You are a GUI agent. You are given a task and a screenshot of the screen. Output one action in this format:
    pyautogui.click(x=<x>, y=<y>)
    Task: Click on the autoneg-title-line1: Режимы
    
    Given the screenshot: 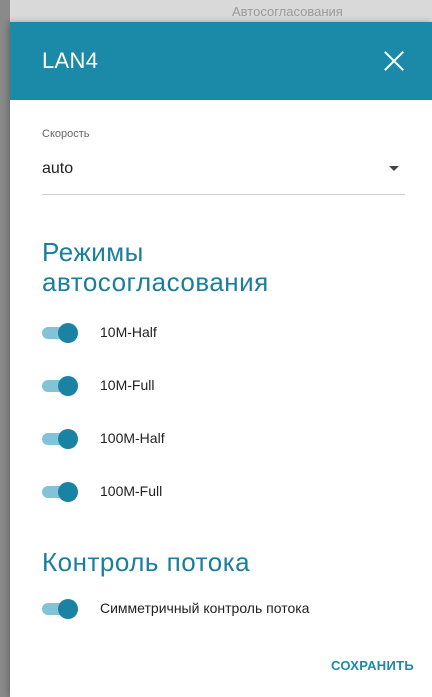 What is the action you would take?
    pyautogui.click(x=93, y=252)
    